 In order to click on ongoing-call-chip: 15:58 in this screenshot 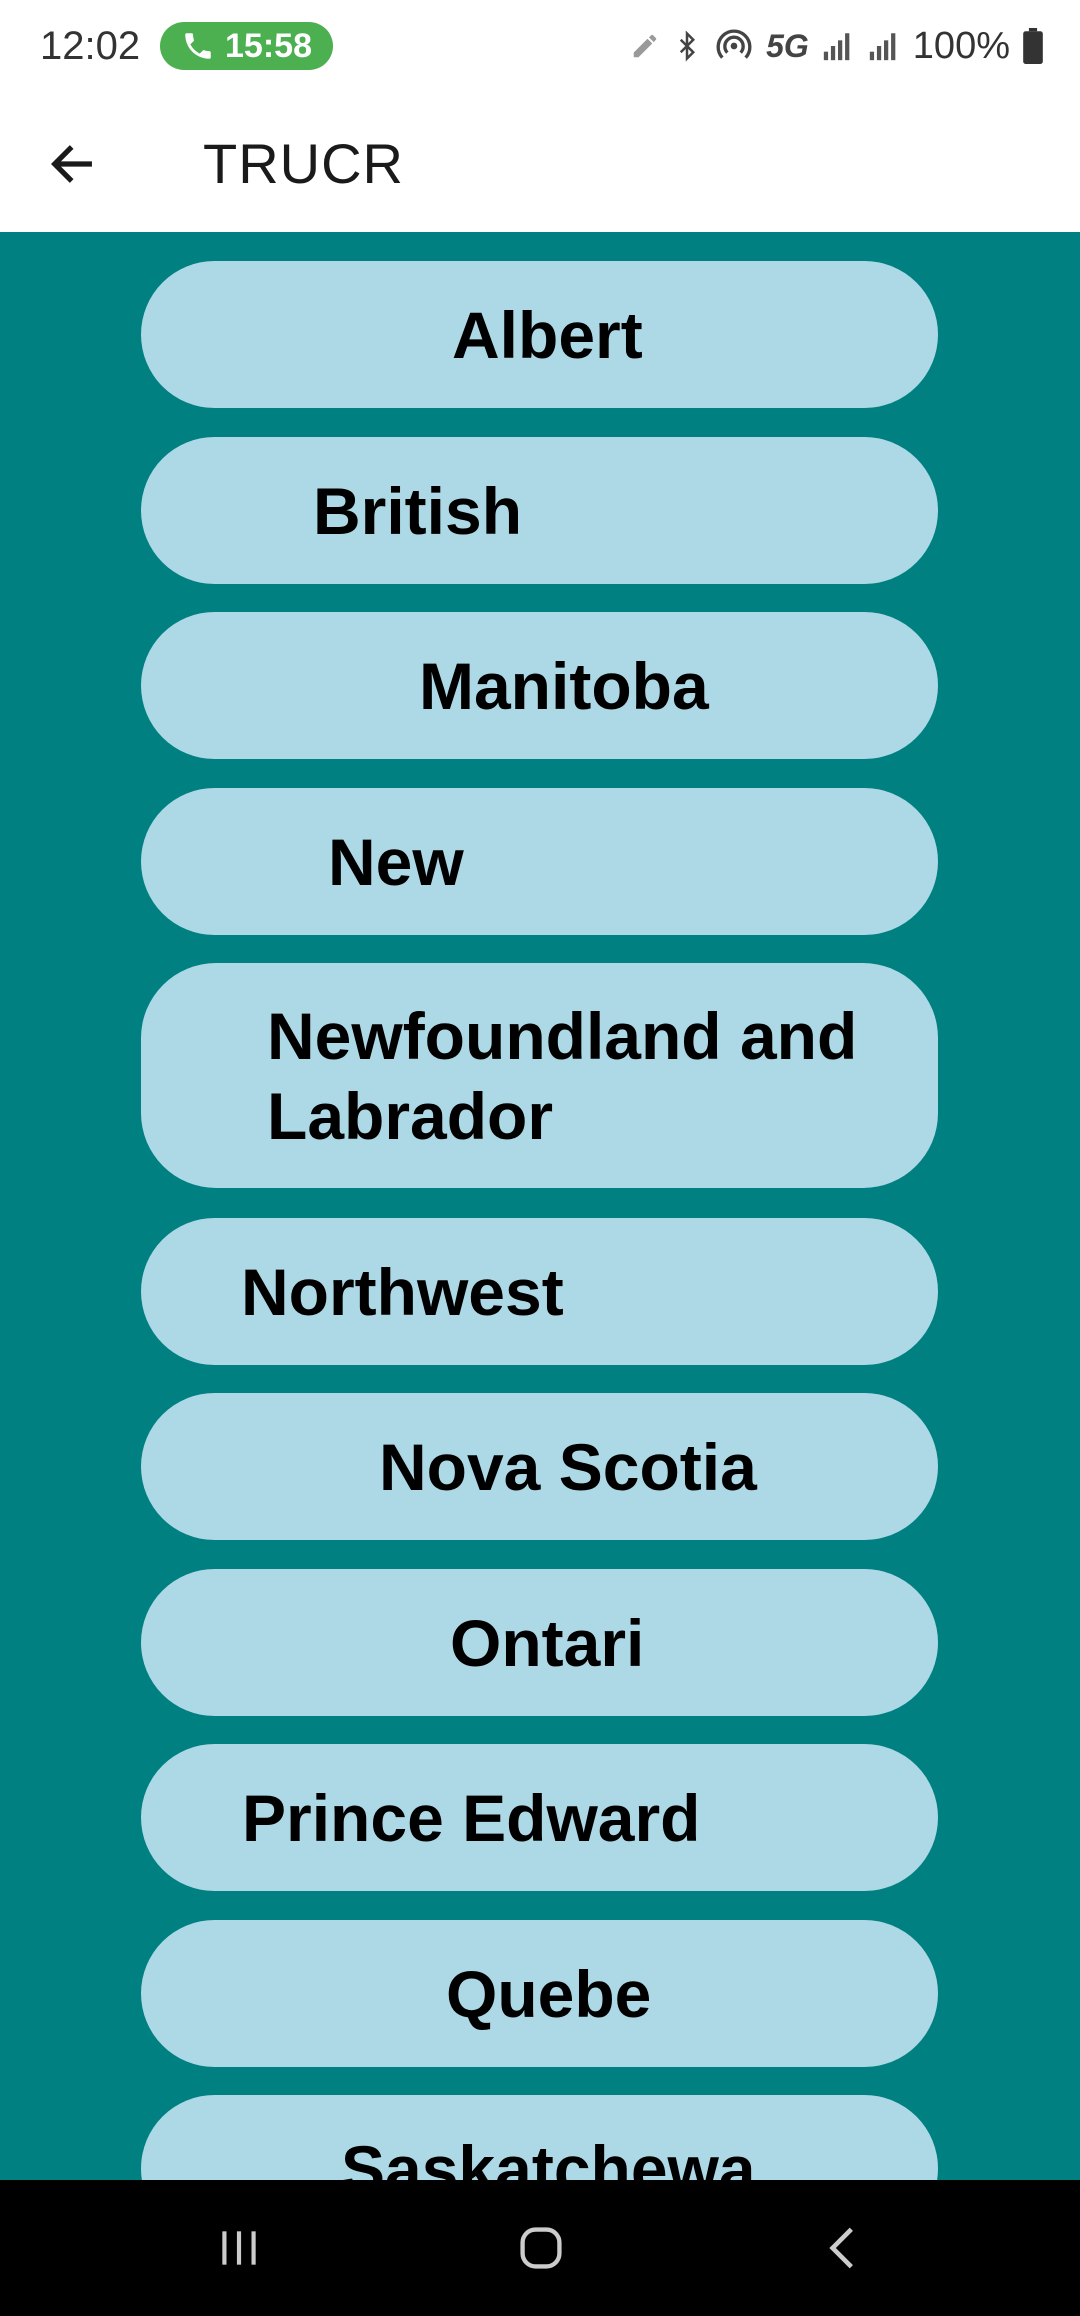, I will do `click(246, 46)`.